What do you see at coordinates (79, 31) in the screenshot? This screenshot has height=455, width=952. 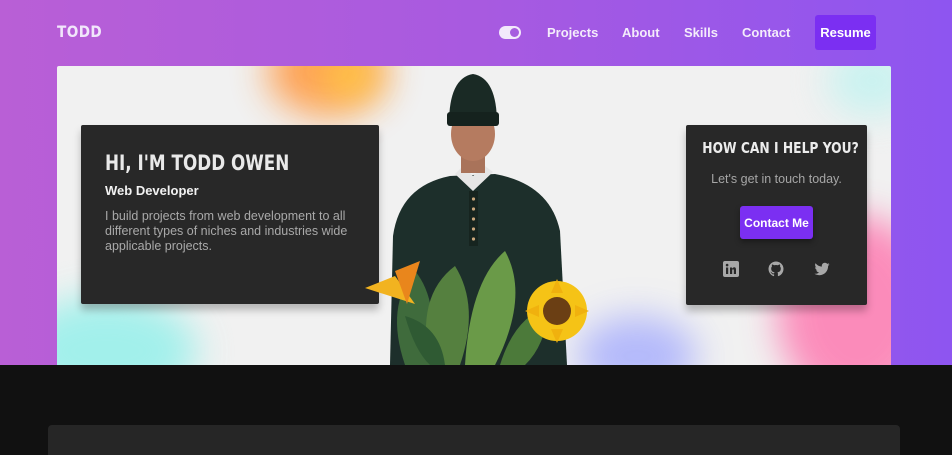 I see `site-logo: TODD` at bounding box center [79, 31].